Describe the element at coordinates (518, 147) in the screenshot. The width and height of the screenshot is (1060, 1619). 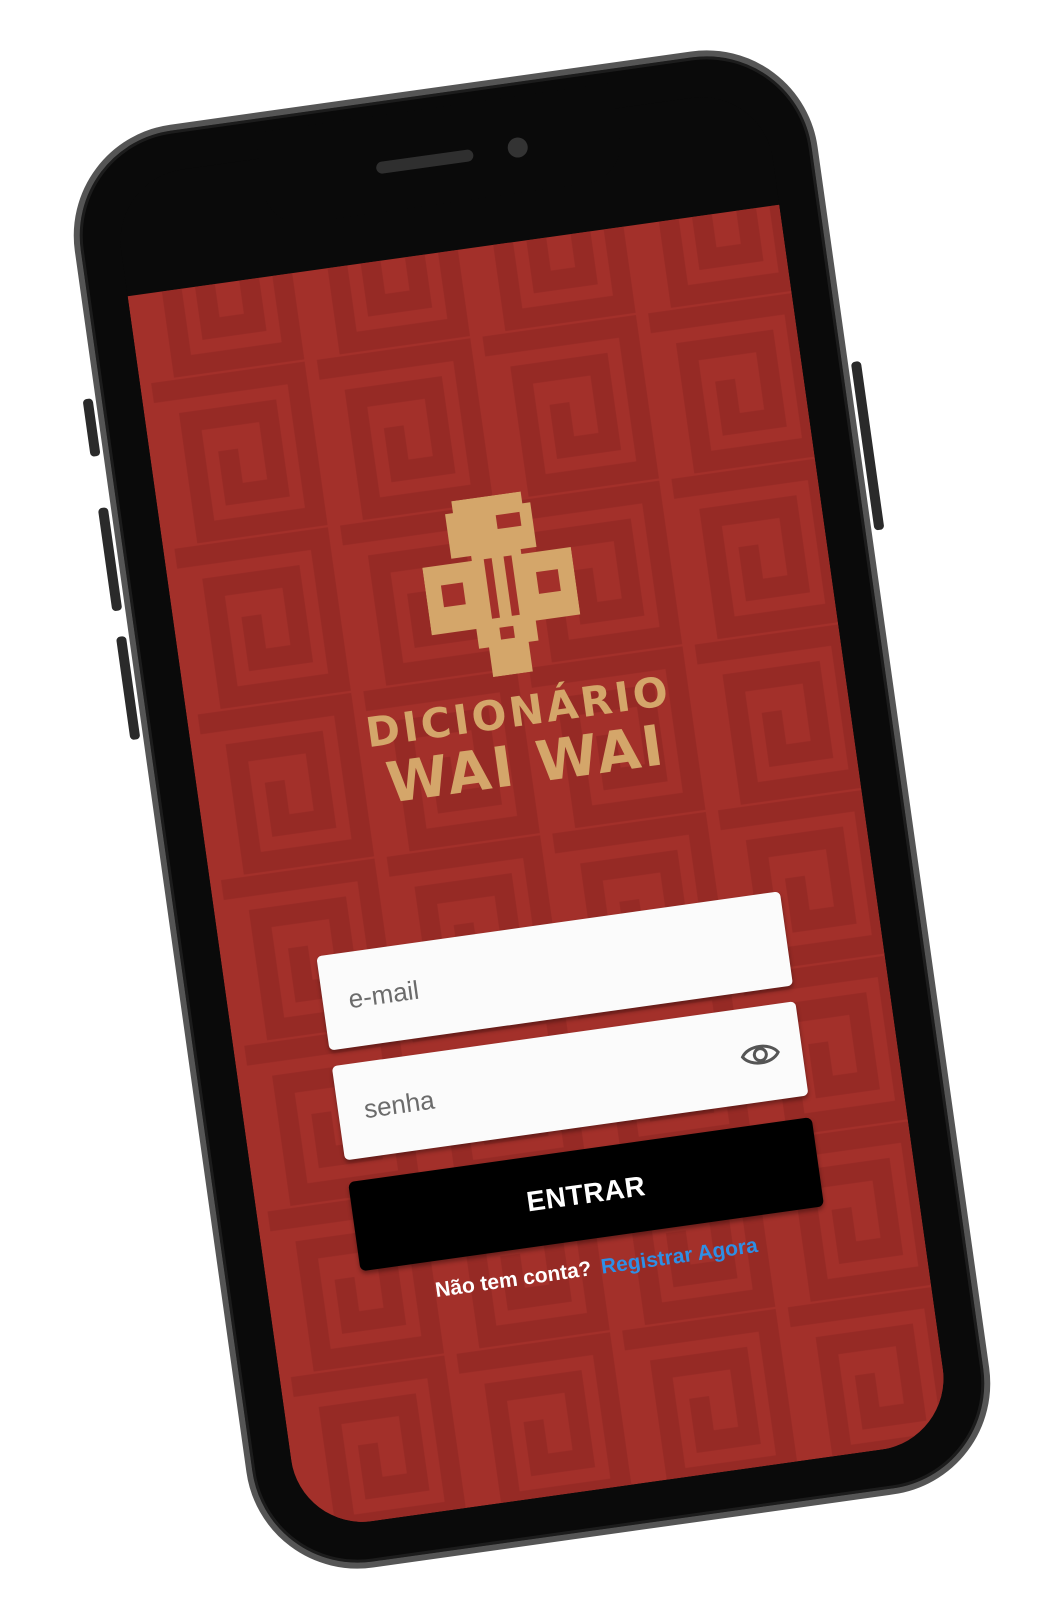
I see `front-camera` at that location.